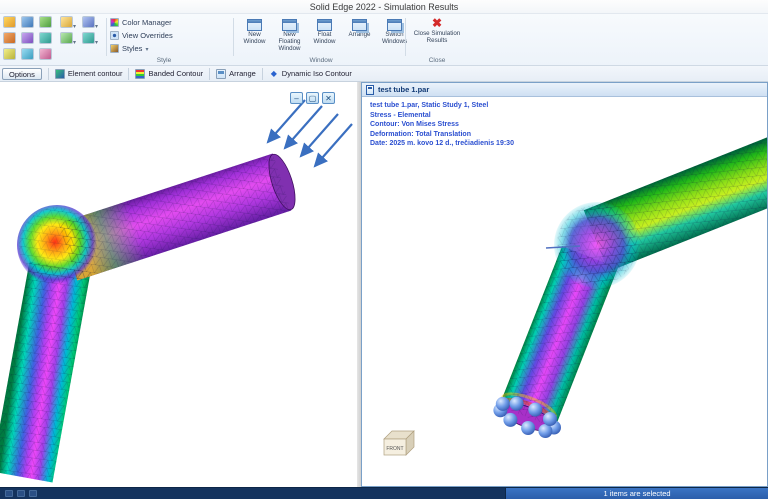 The height and width of the screenshot is (499, 768). I want to click on new-window-label: New Window, so click(254, 38).